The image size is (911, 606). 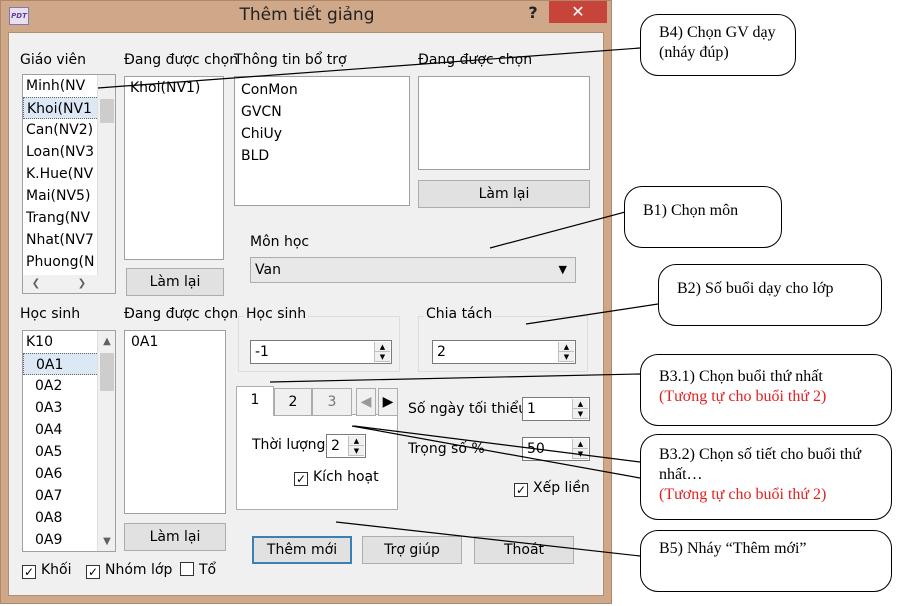 What do you see at coordinates (741, 376) in the screenshot?
I see `callout-b31-text: B3.1) Chọn buổi thứ nhất` at bounding box center [741, 376].